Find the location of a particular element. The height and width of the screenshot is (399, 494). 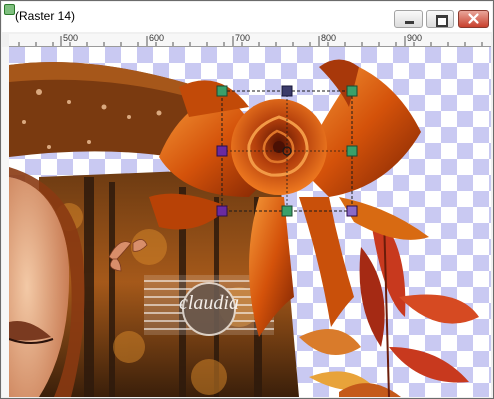

ruler-label: 600 is located at coordinates (157, 38).